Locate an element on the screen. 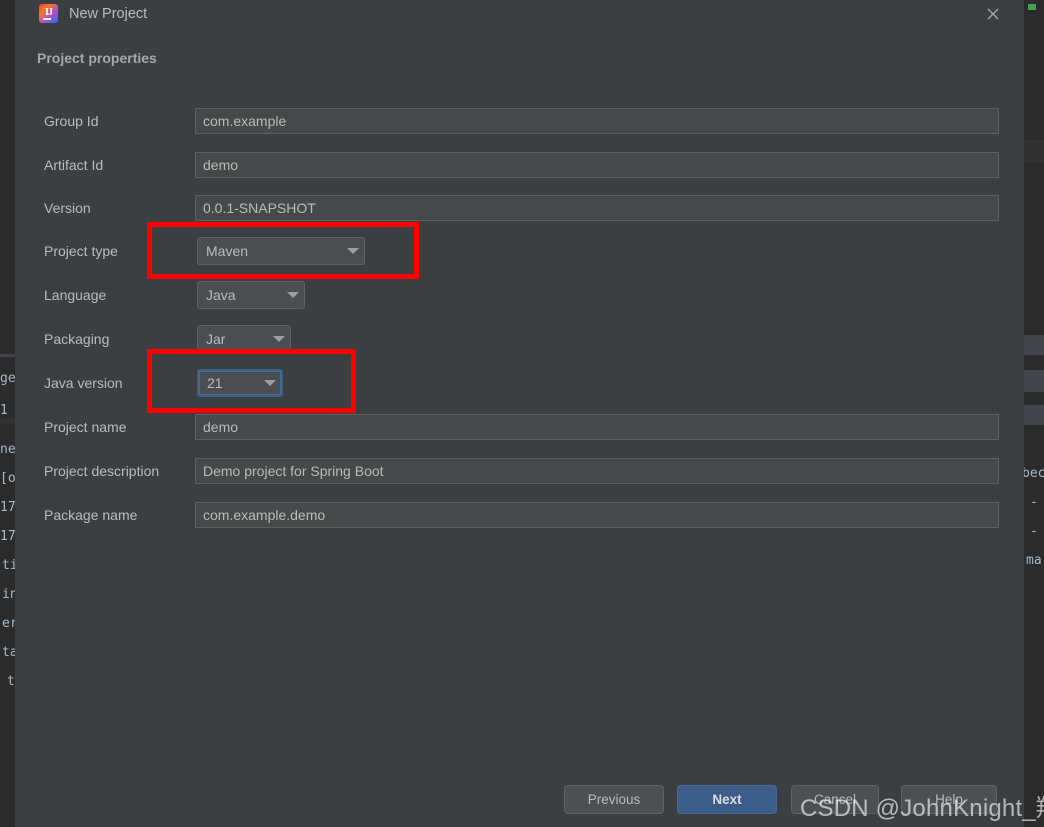  field-label: Package name is located at coordinates (91, 515).